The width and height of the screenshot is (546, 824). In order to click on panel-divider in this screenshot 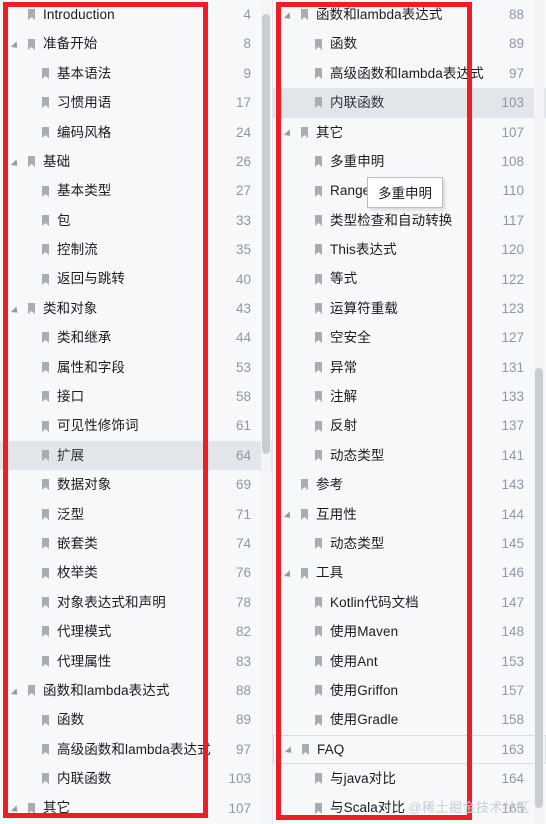, I will do `click(272, 412)`.